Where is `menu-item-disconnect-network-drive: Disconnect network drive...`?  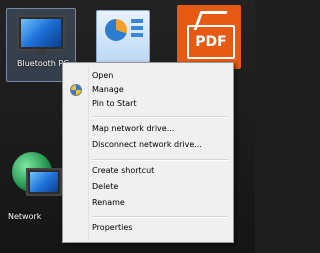 menu-item-disconnect-network-drive: Disconnect network drive... is located at coordinates (148, 145).